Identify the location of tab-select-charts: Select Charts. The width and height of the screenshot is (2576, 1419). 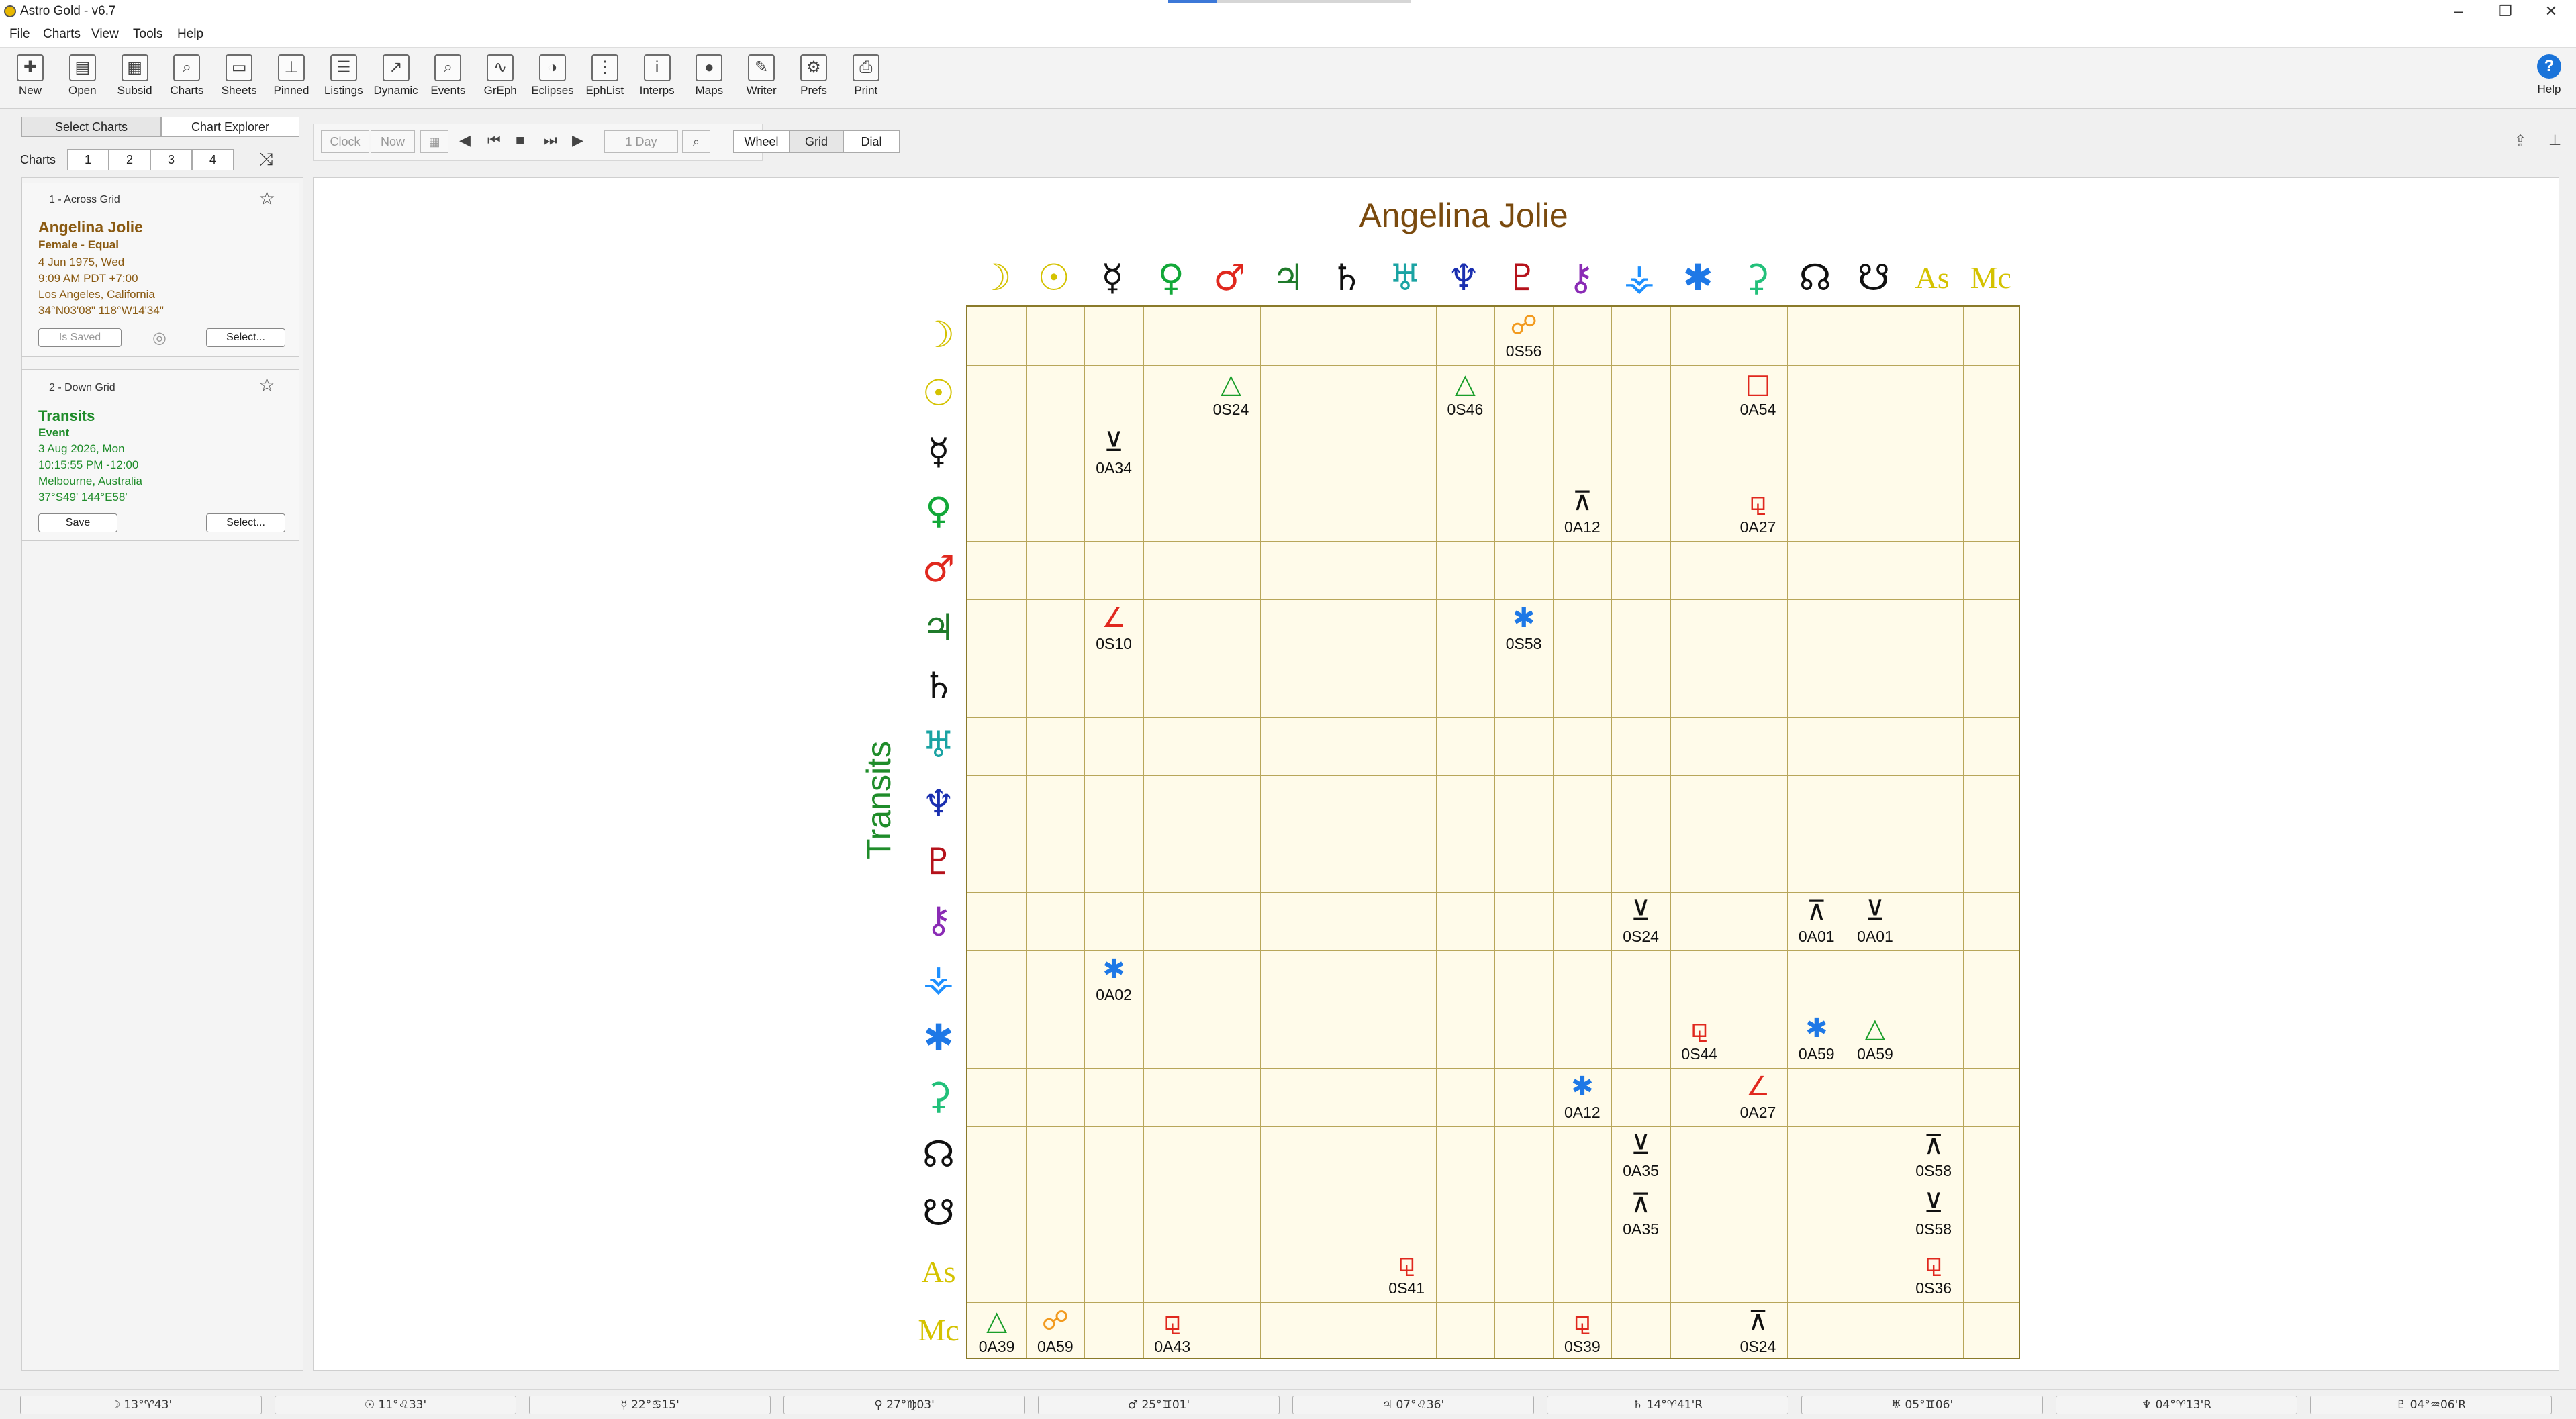
(91, 127).